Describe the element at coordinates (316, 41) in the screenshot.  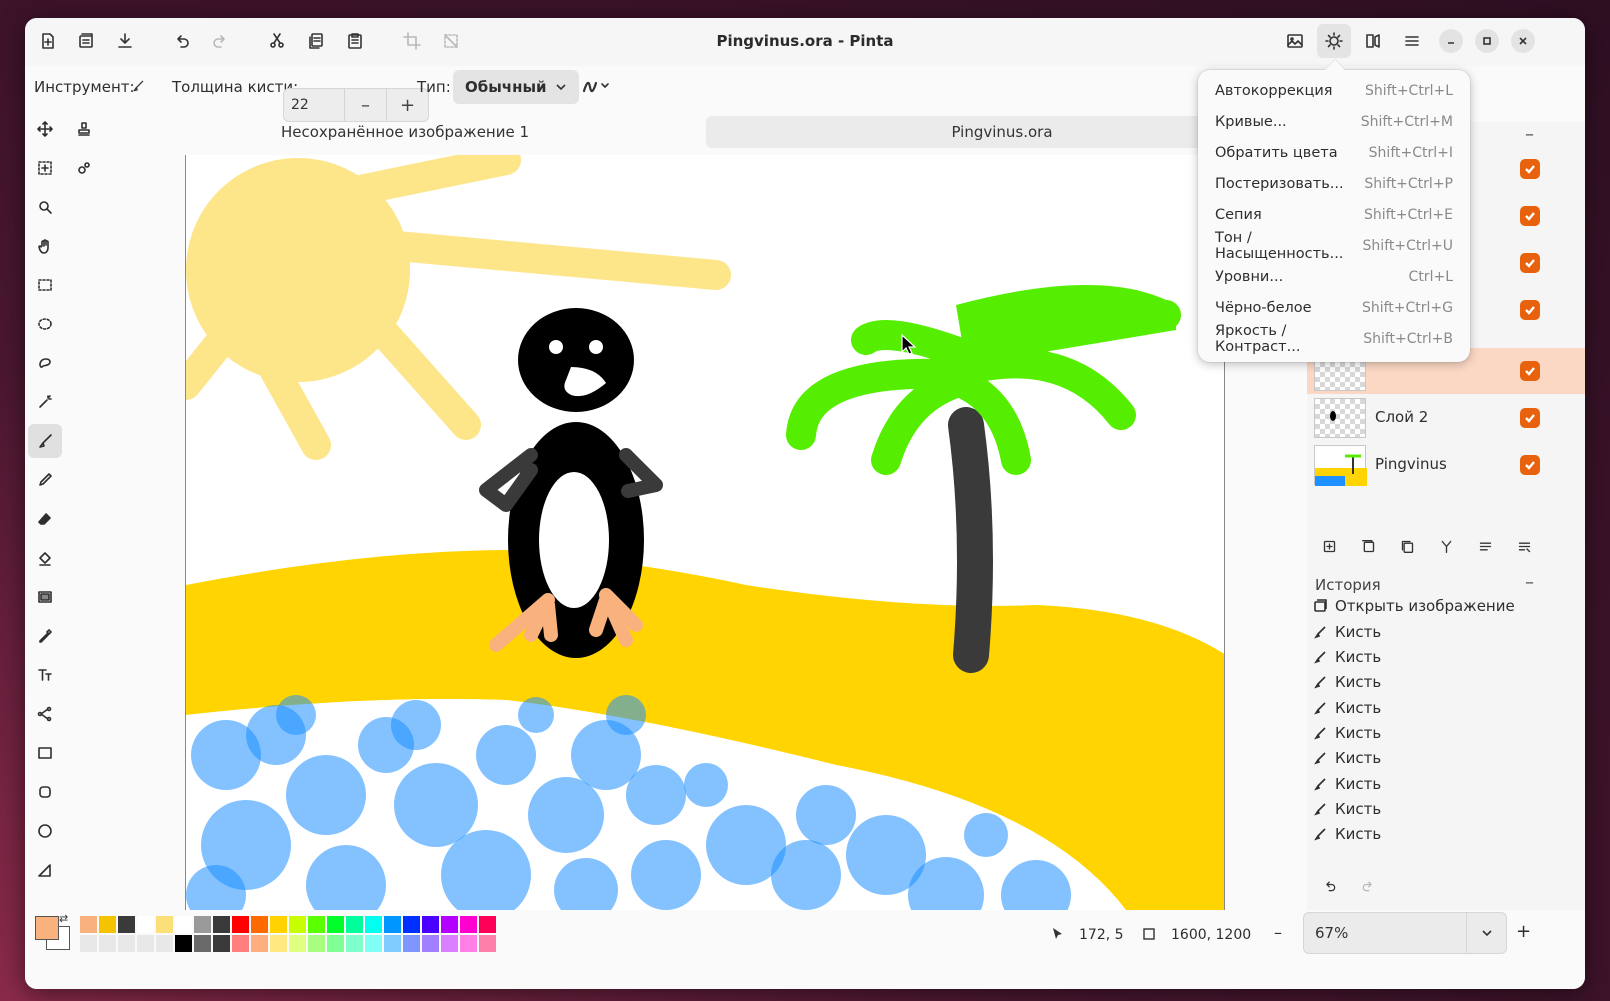
I see `copy-icon` at that location.